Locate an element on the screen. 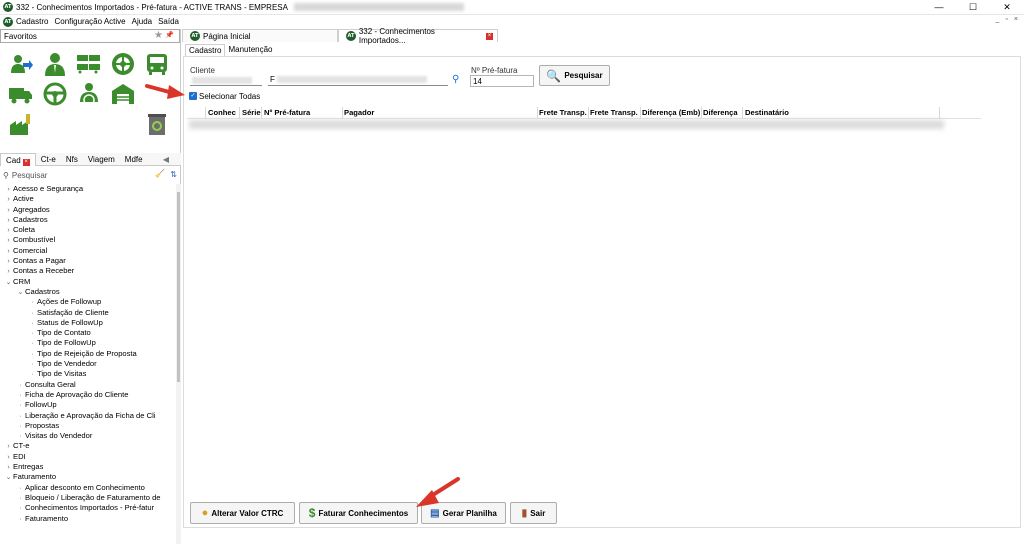  warehouse-icon is located at coordinates (123, 94).